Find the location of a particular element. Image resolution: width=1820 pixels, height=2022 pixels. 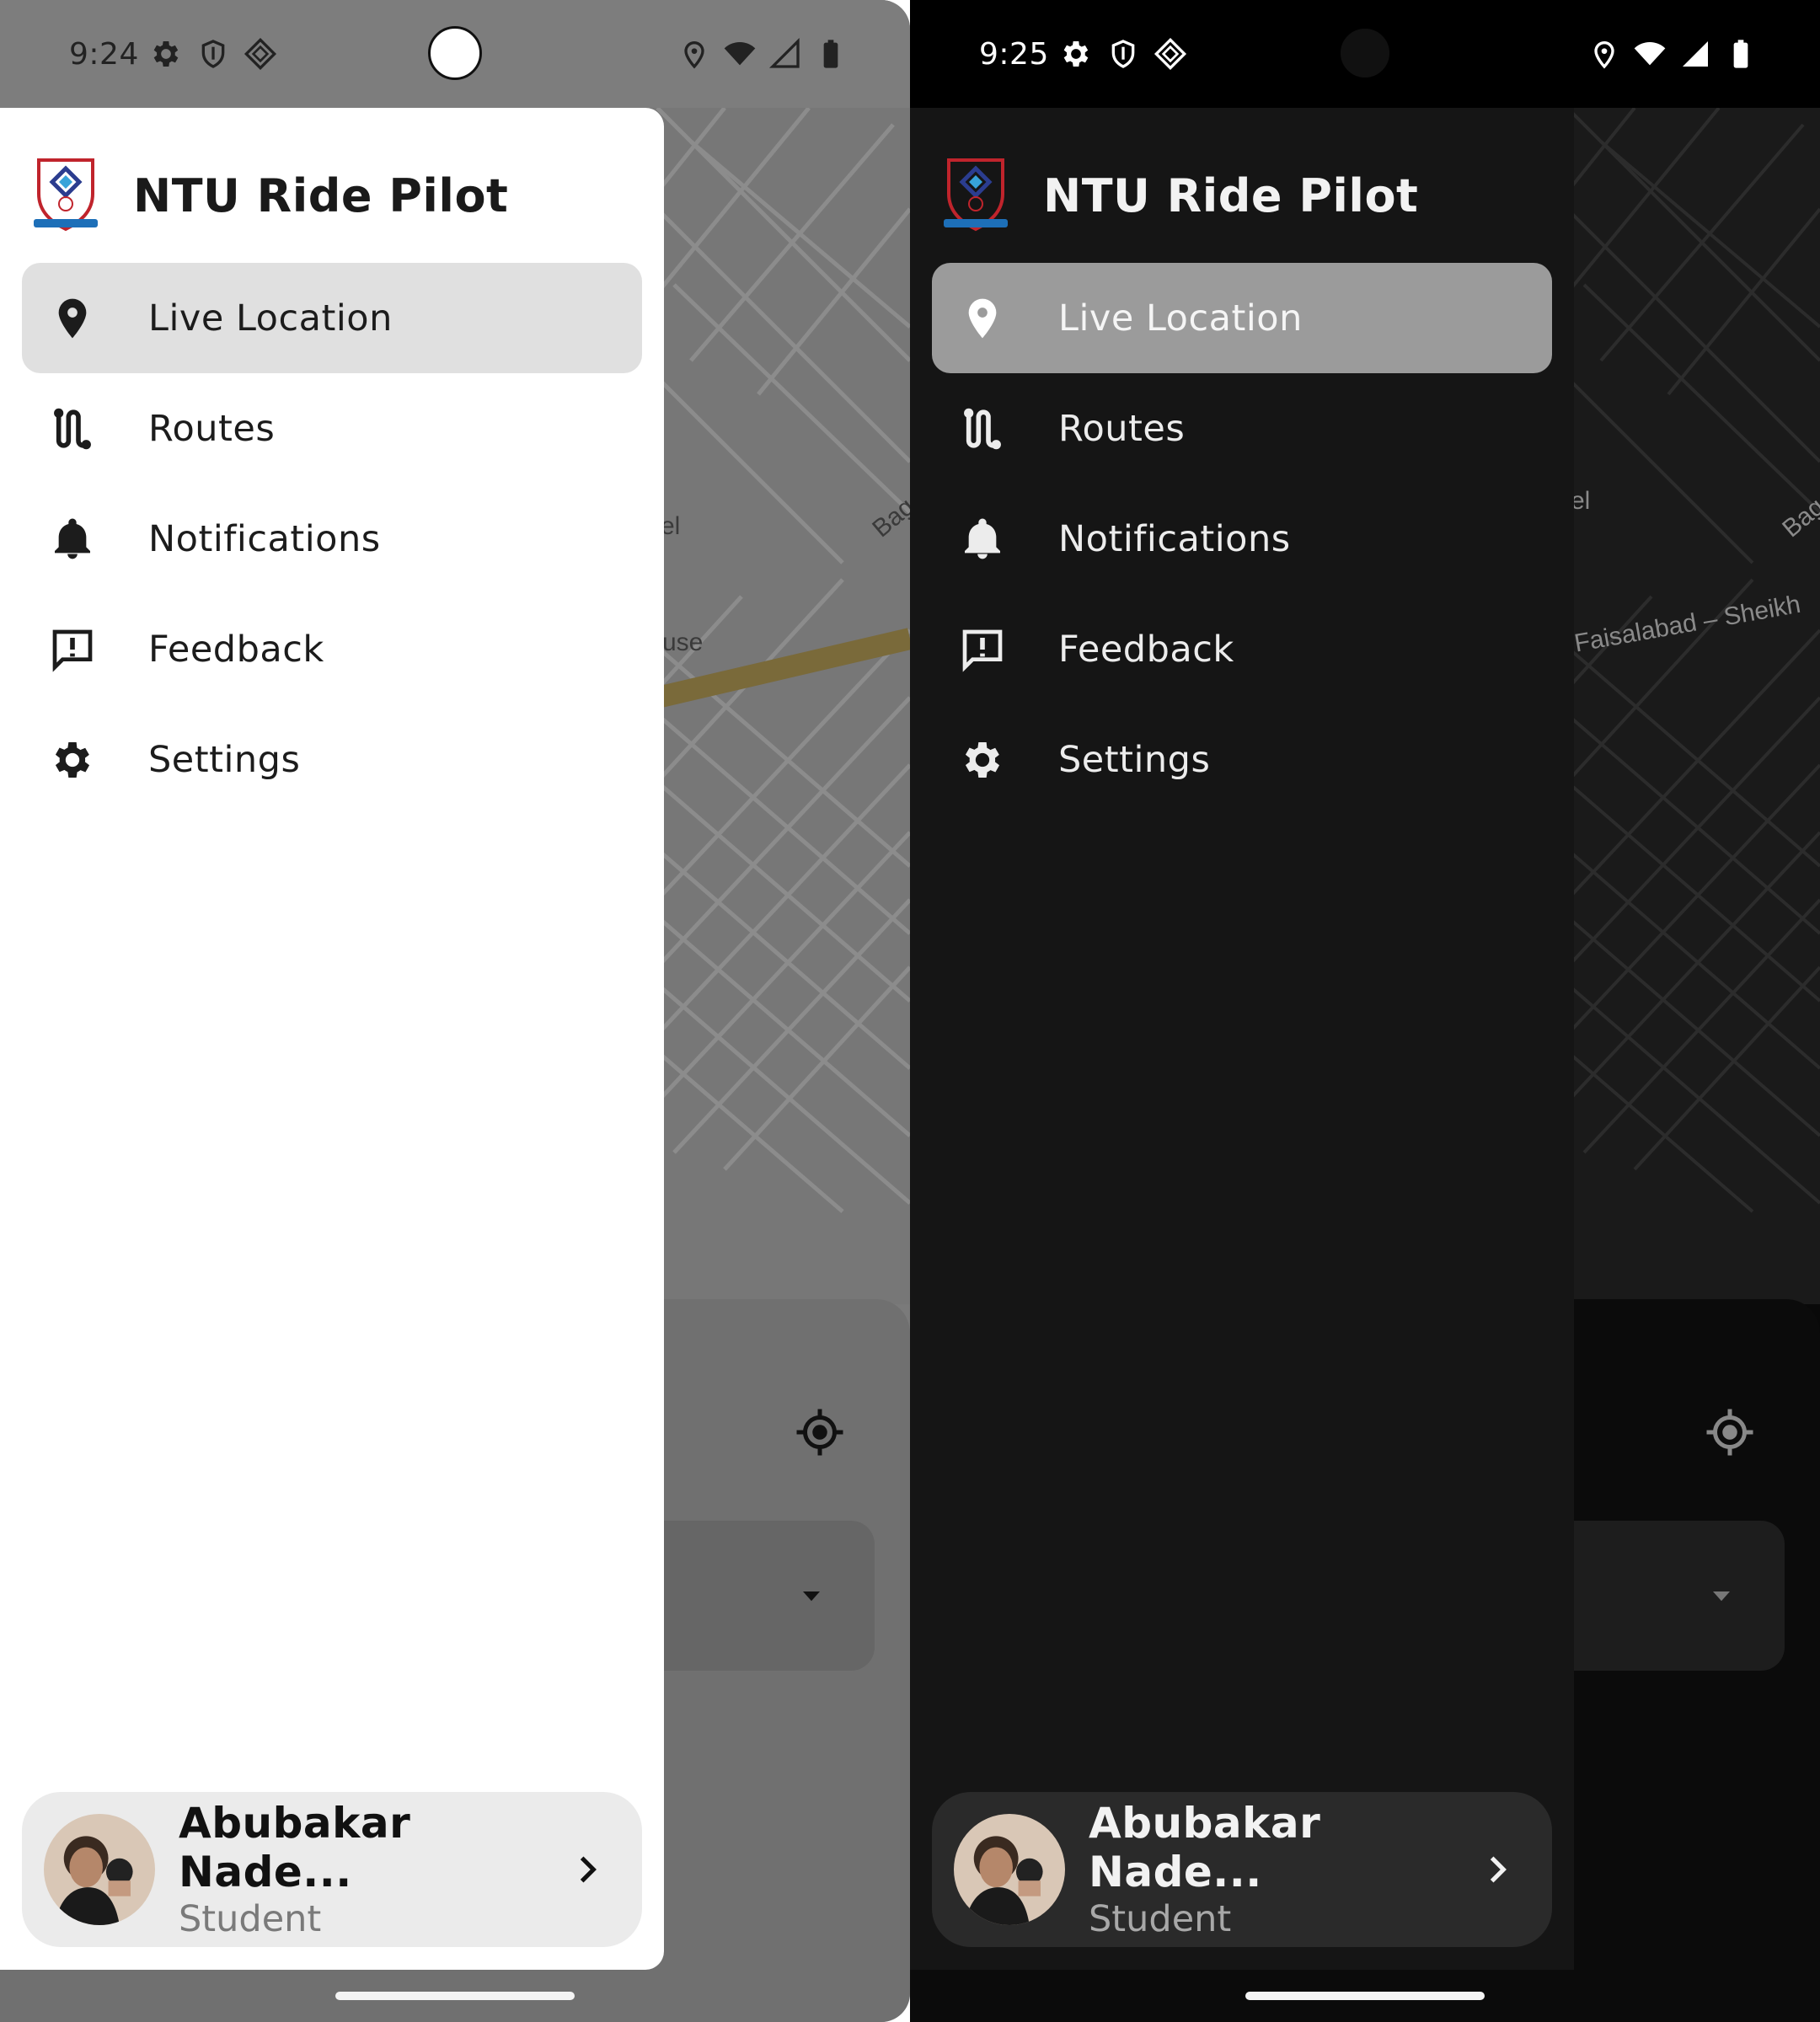

status-time: 9:24 is located at coordinates (104, 54).